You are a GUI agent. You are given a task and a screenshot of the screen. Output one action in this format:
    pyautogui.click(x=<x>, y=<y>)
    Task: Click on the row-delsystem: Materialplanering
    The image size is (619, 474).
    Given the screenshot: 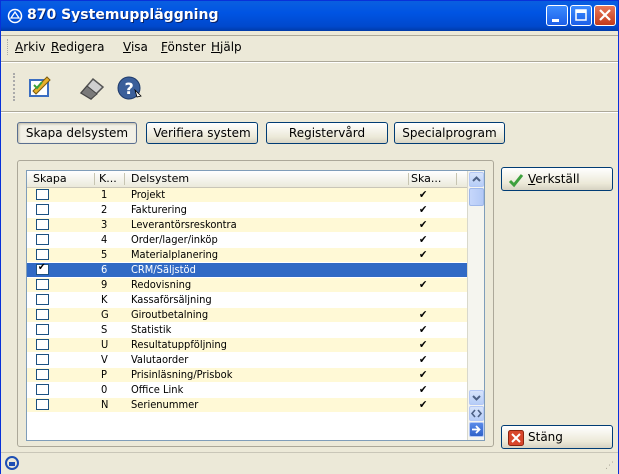 What is the action you would take?
    pyautogui.click(x=175, y=254)
    